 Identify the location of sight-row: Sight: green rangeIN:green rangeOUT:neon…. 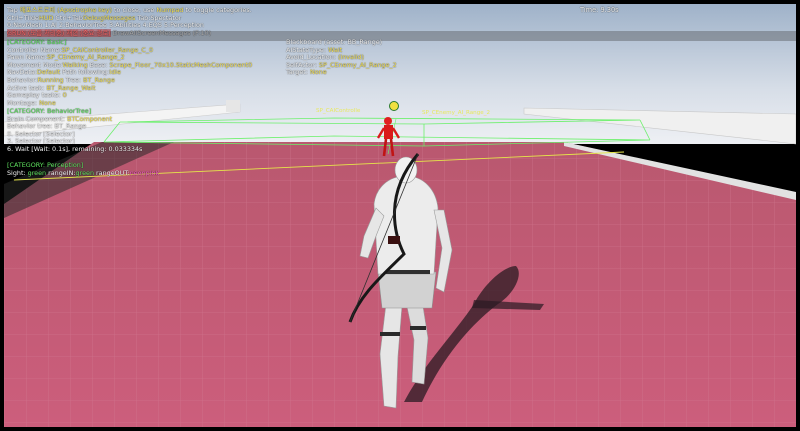
(83, 173).